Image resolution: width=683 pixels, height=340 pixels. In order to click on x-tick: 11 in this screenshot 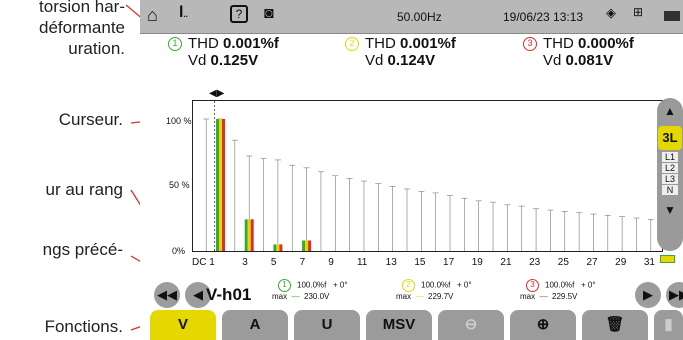, I will do `click(362, 262)`.